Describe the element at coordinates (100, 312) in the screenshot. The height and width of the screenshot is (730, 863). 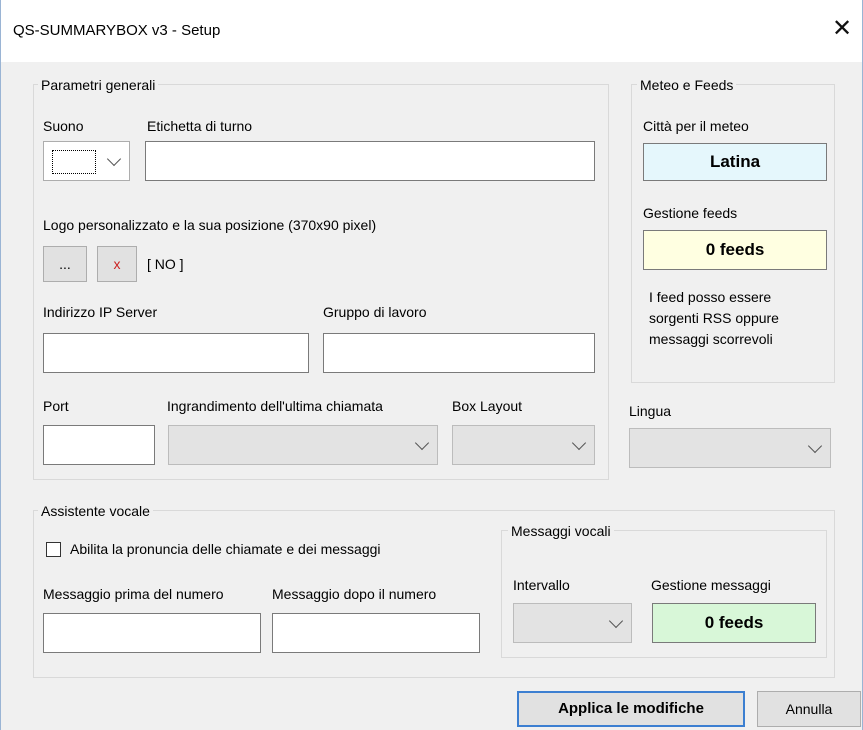
I see `server-ip-label: Indirizzo IP Server` at that location.